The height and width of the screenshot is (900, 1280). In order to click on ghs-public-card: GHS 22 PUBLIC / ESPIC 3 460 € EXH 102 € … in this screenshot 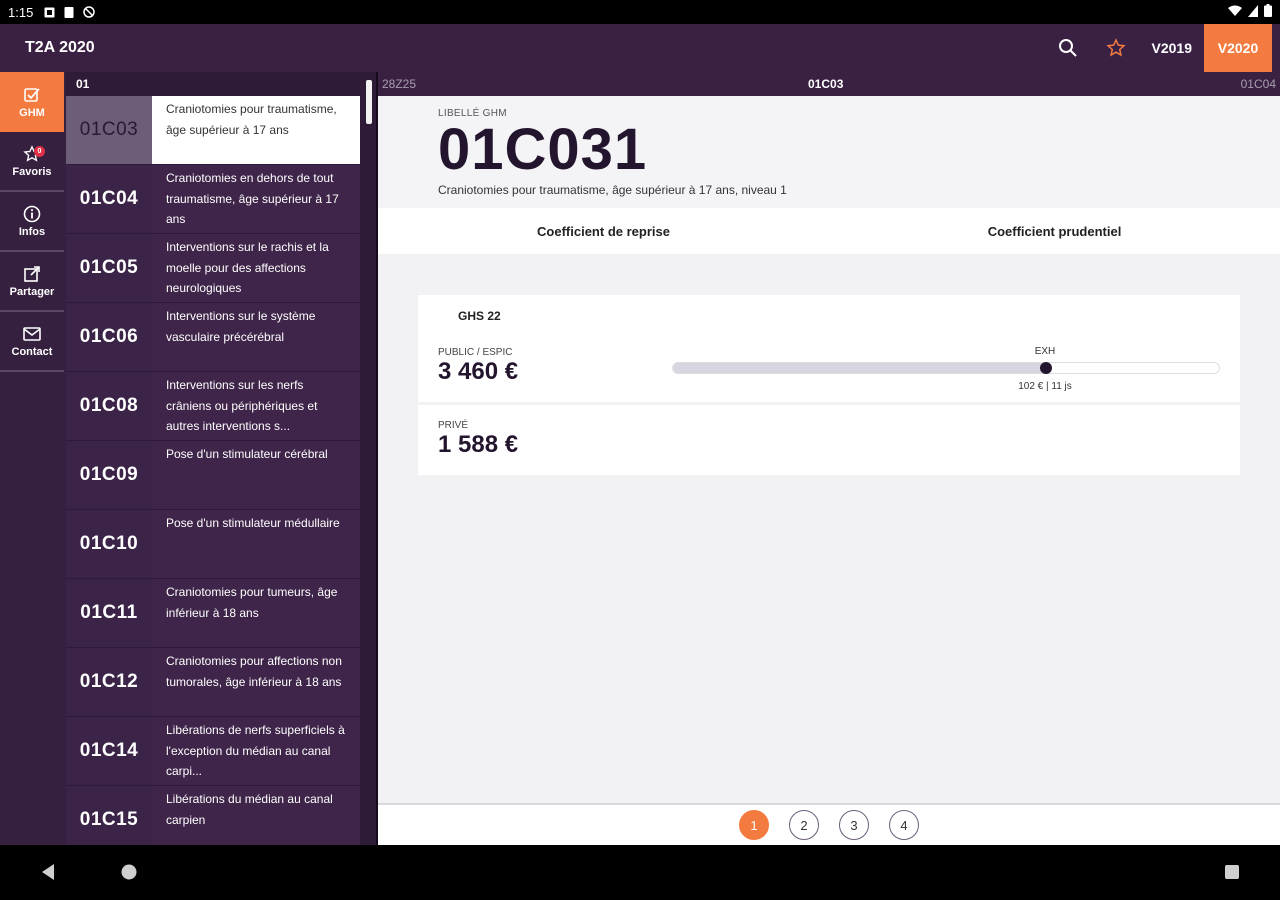, I will do `click(829, 348)`.